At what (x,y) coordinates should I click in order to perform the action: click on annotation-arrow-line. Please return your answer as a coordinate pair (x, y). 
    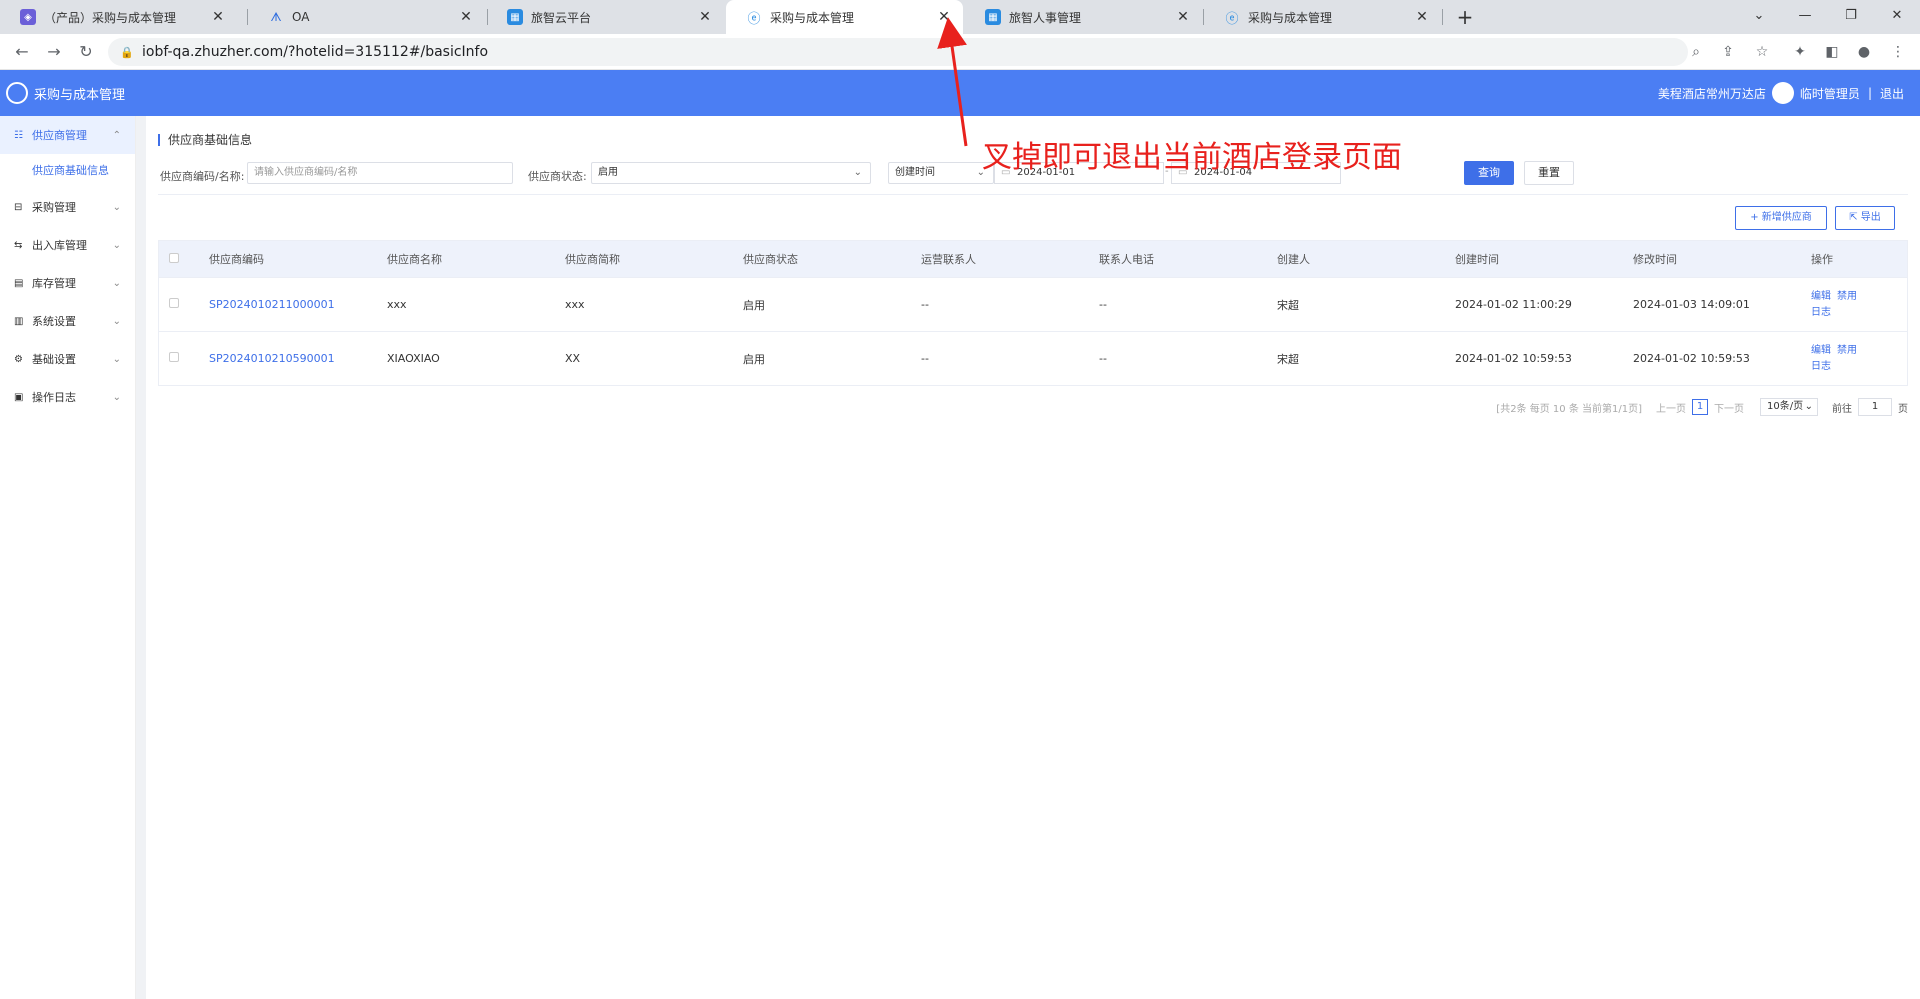
    Looking at the image, I should click on (952, 82).